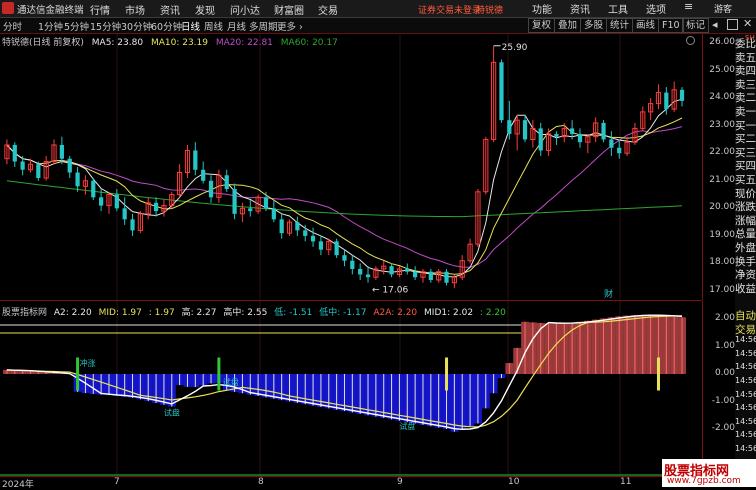  I want to click on close-icon: ✕, so click(747, 23).